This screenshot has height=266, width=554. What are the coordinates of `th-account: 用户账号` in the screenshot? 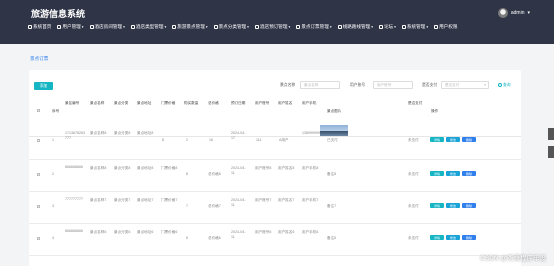 It's located at (262, 103).